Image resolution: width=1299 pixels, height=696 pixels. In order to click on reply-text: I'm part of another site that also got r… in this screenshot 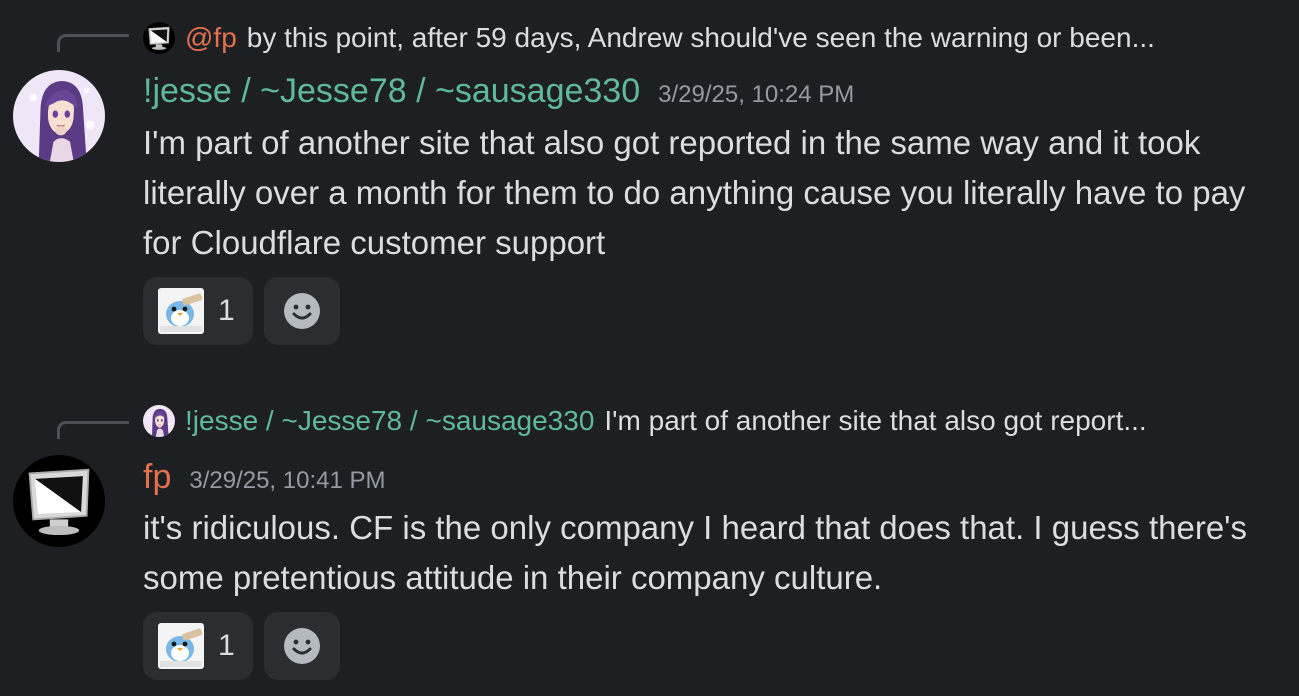, I will do `click(875, 420)`.